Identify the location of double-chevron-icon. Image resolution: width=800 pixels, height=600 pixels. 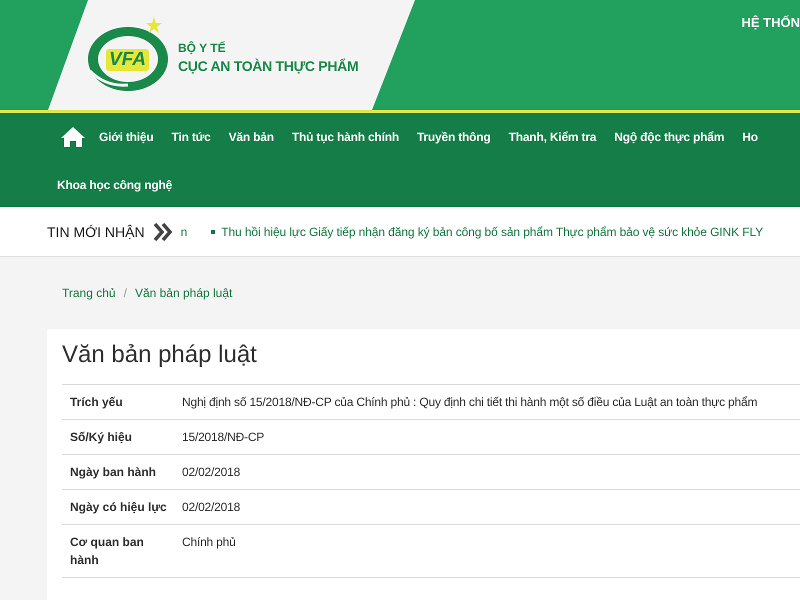
(162, 232).